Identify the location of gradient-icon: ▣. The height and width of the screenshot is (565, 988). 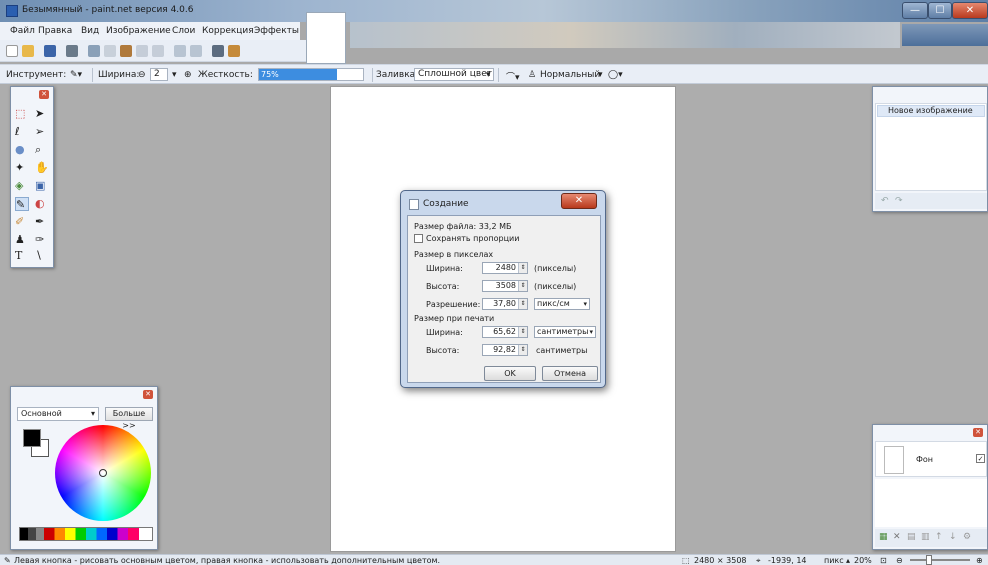
(42, 186).